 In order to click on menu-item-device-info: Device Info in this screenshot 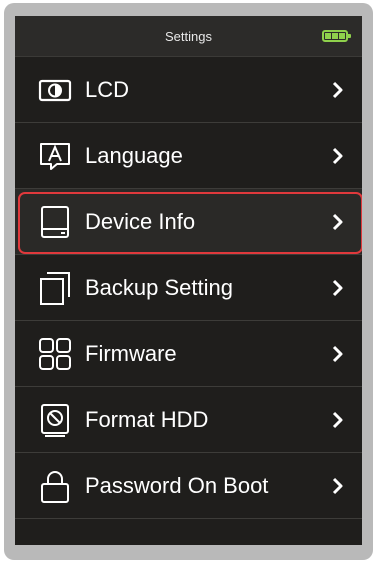, I will do `click(188, 222)`.